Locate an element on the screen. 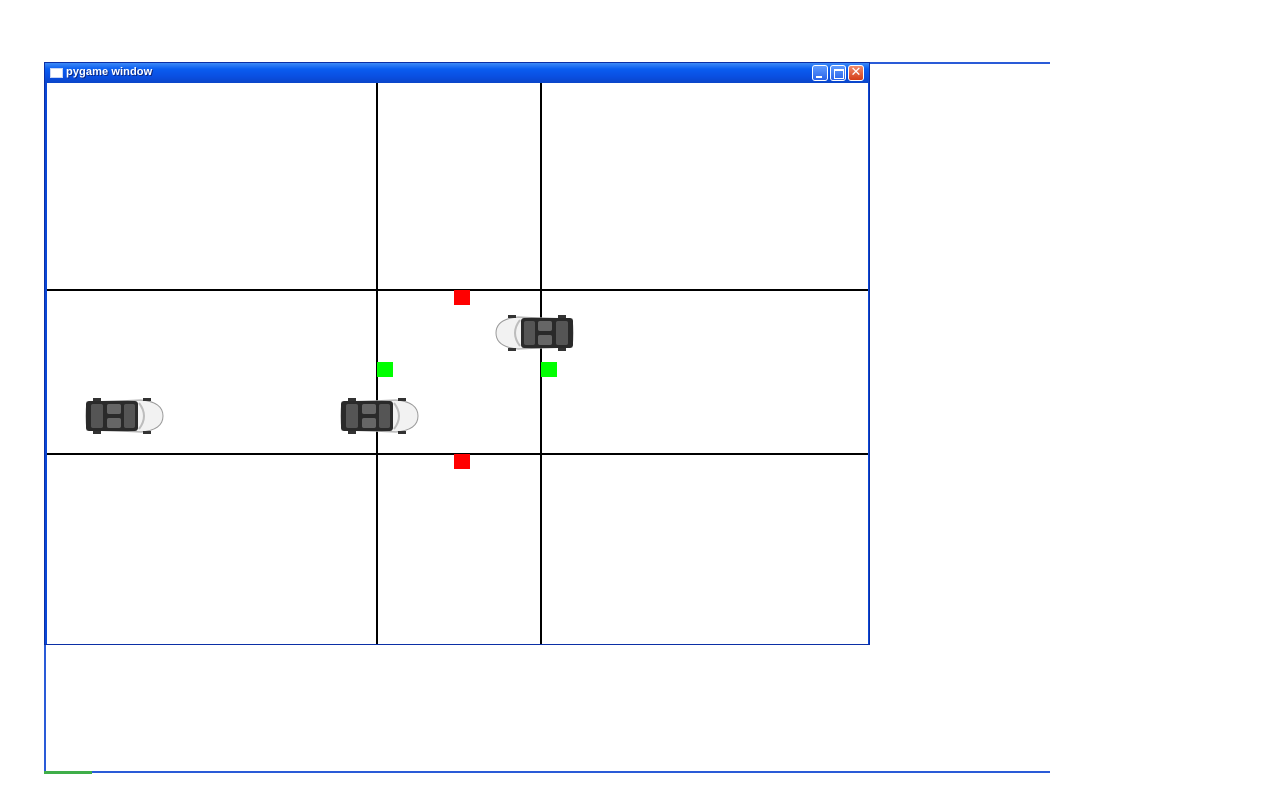 This screenshot has width=1280, height=800. close-button: ✕ is located at coordinates (856, 73).